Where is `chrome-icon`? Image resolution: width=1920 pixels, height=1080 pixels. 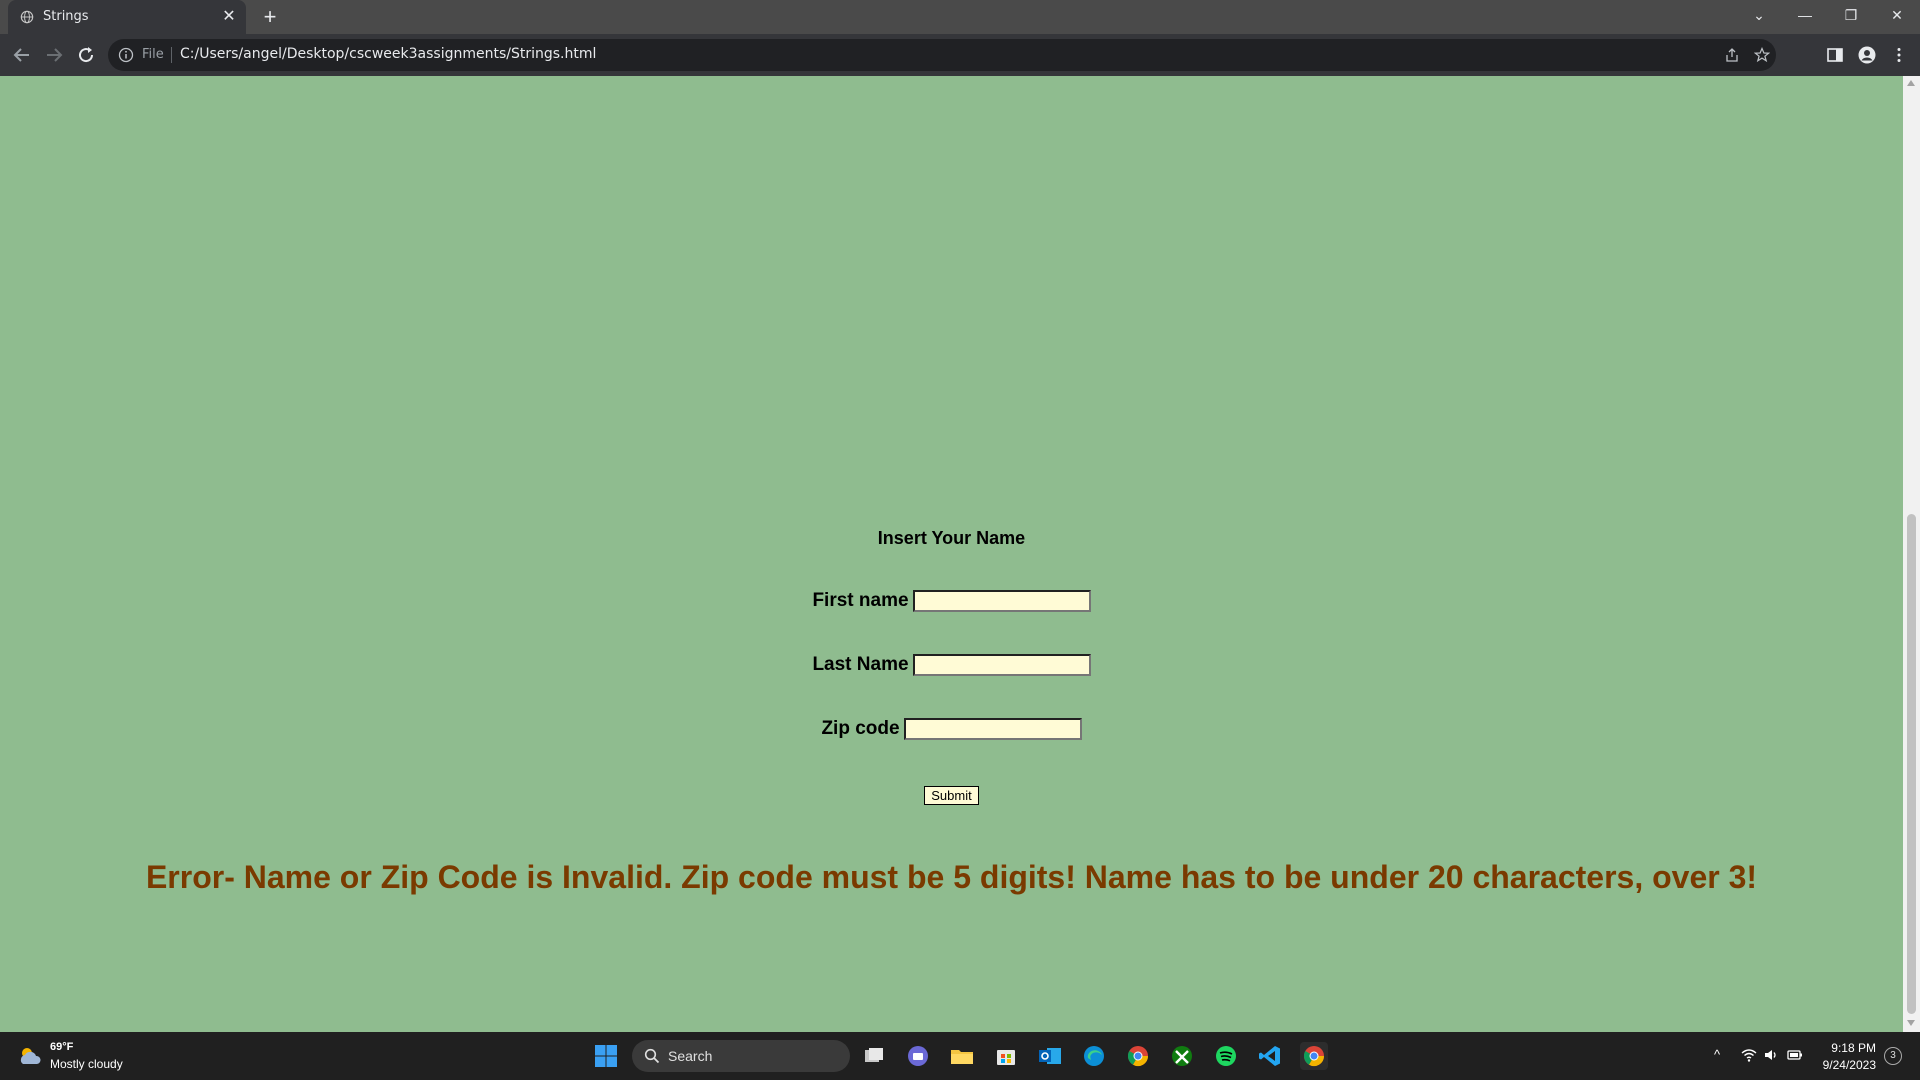
chrome-icon is located at coordinates (1138, 1056).